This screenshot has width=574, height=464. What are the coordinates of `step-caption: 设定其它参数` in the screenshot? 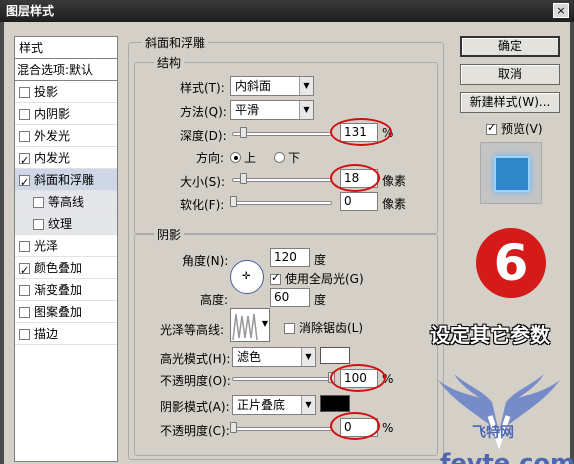 It's located at (490, 335).